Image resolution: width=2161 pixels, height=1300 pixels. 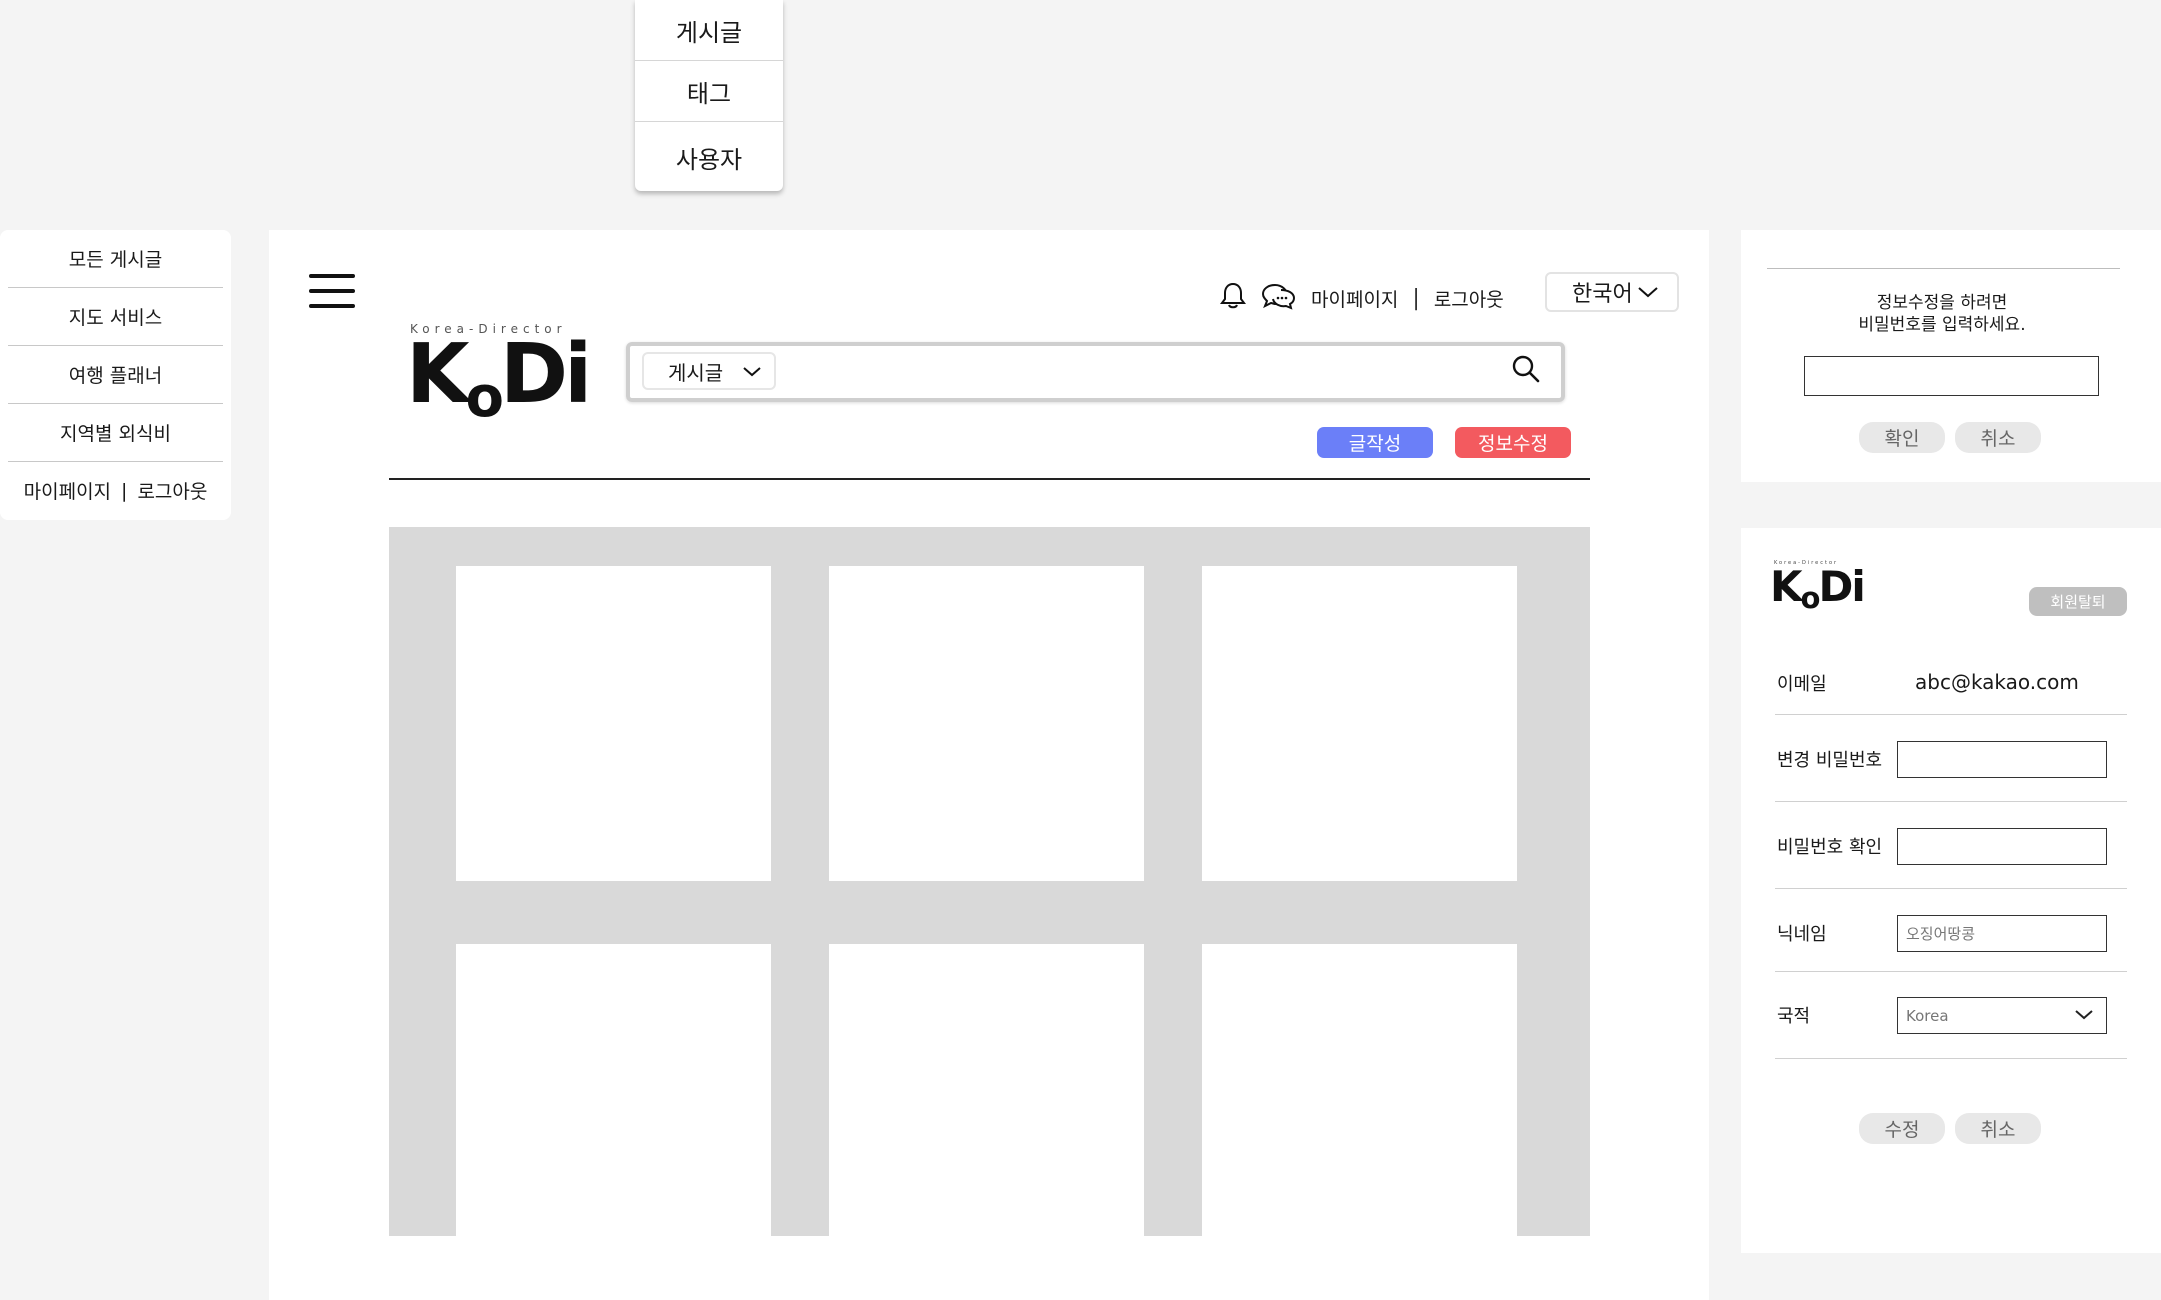 What do you see at coordinates (1602, 294) in the screenshot?
I see `language-select-value: 한국어` at bounding box center [1602, 294].